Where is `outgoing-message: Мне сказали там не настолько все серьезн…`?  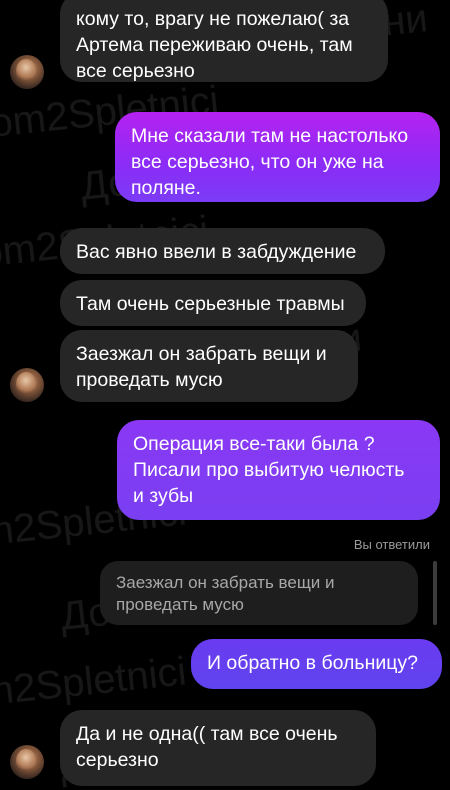
outgoing-message: Мне сказали там не настолько все серьезн… is located at coordinates (277, 157).